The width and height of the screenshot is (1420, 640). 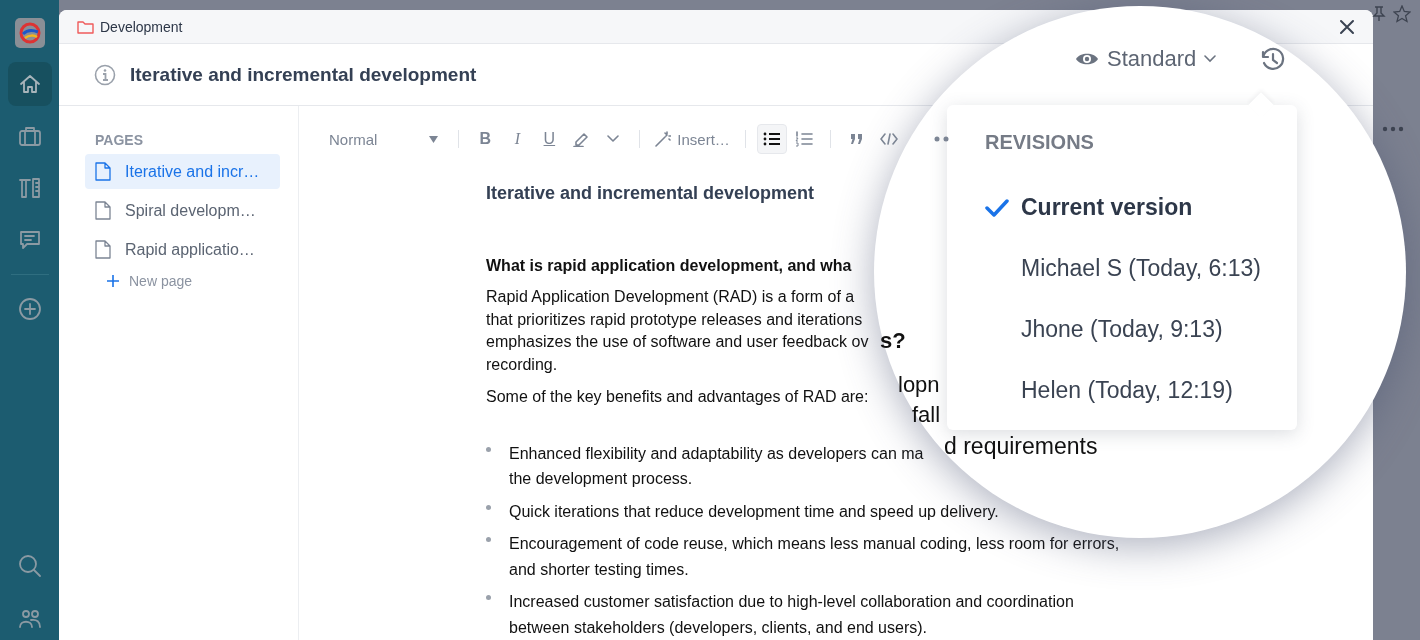 I want to click on numbered-list-icon, so click(x=803, y=139).